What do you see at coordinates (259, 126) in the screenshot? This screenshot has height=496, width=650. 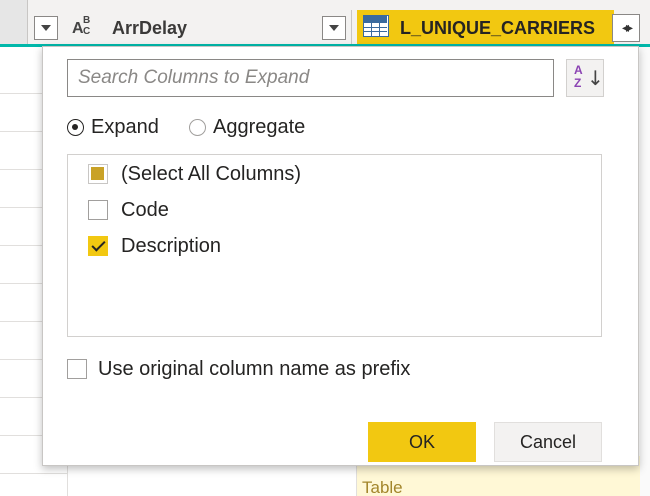 I see `aggregate-radio-label: Aggregate` at bounding box center [259, 126].